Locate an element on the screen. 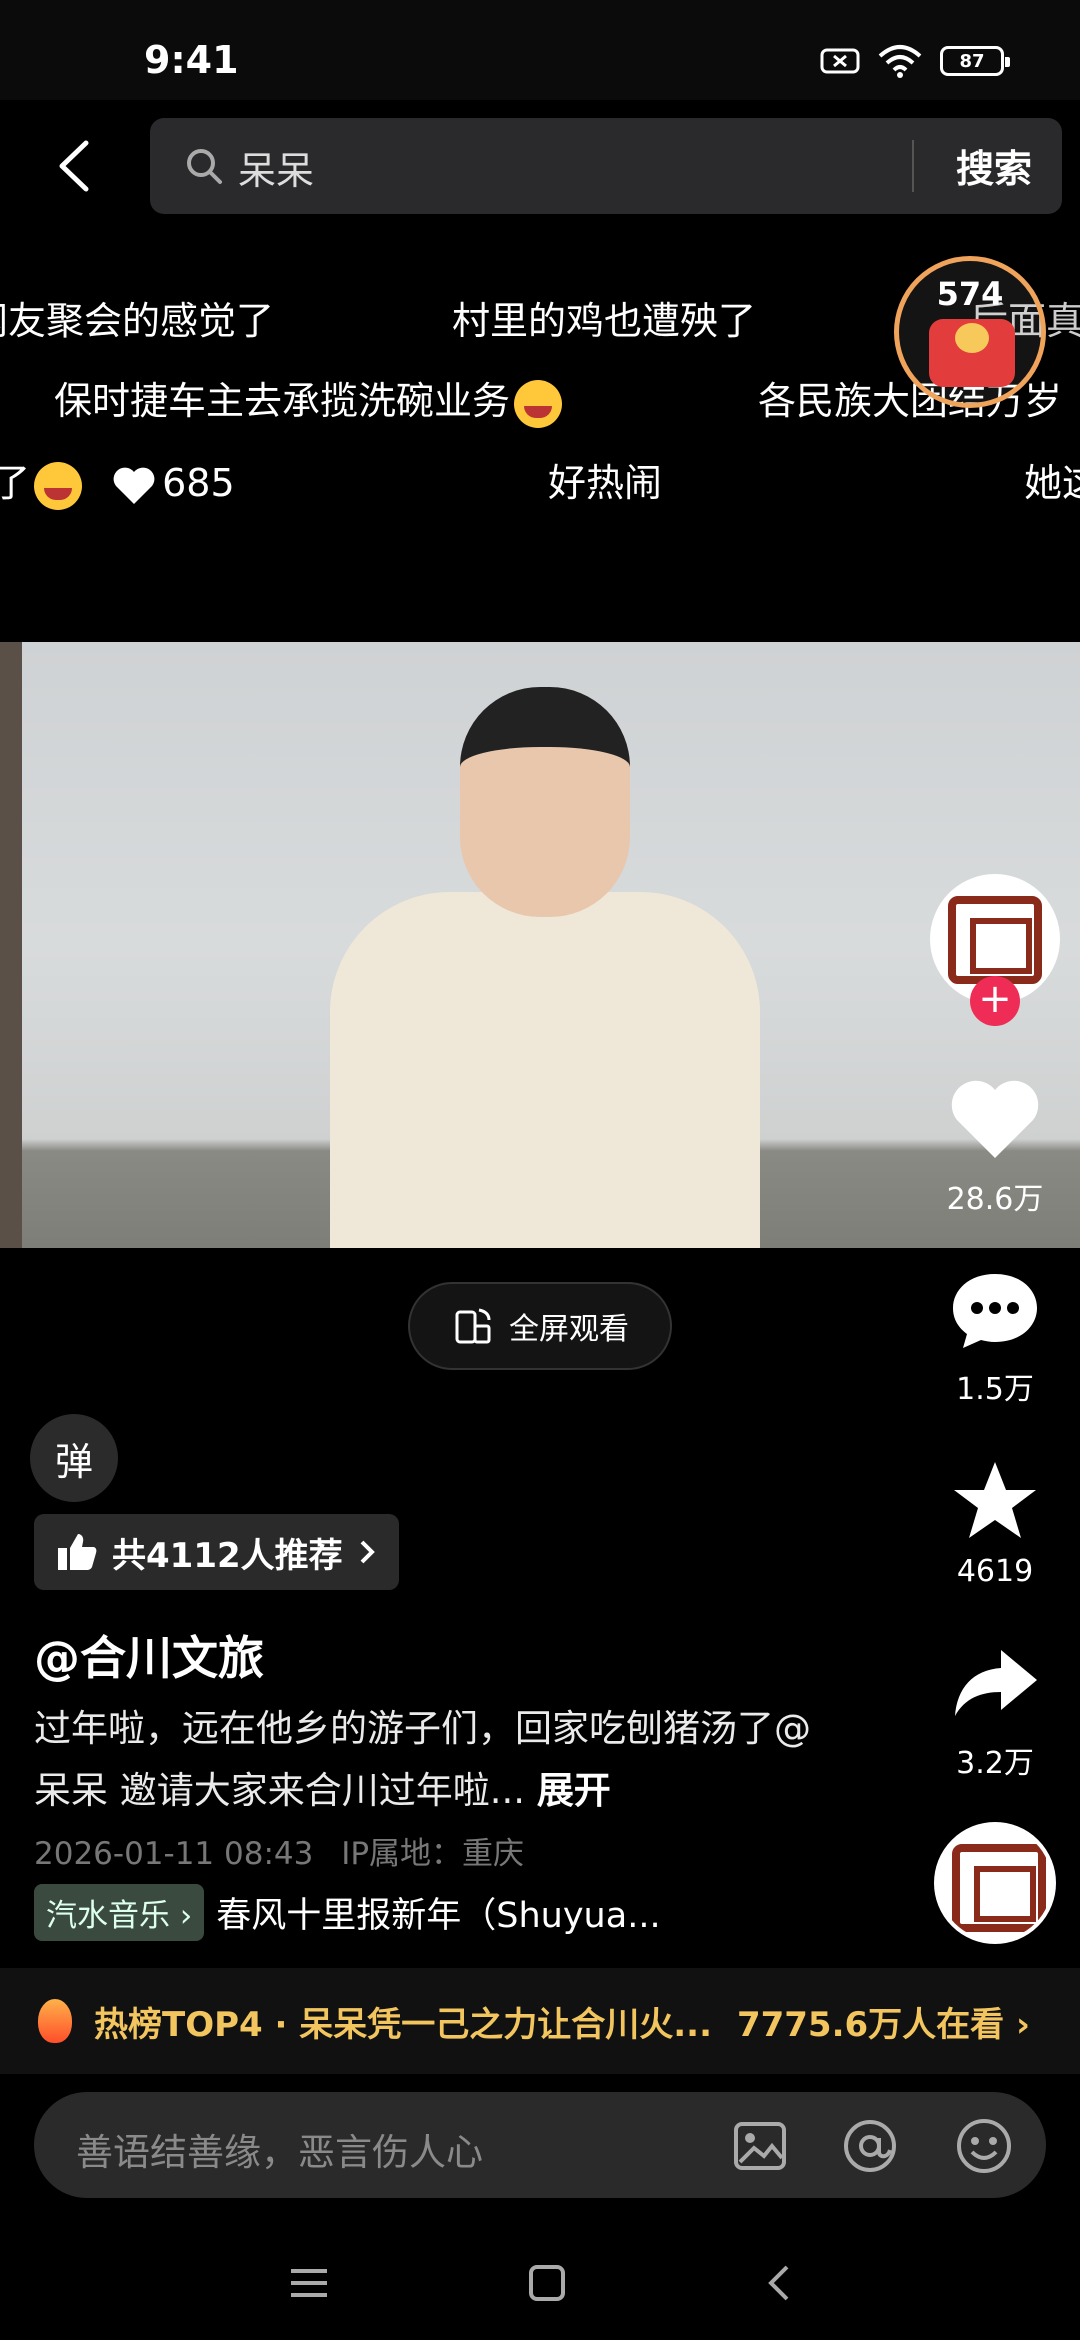 Image resolution: width=1080 pixels, height=2340 pixels. share-count: 3.2万 is located at coordinates (995, 1763).